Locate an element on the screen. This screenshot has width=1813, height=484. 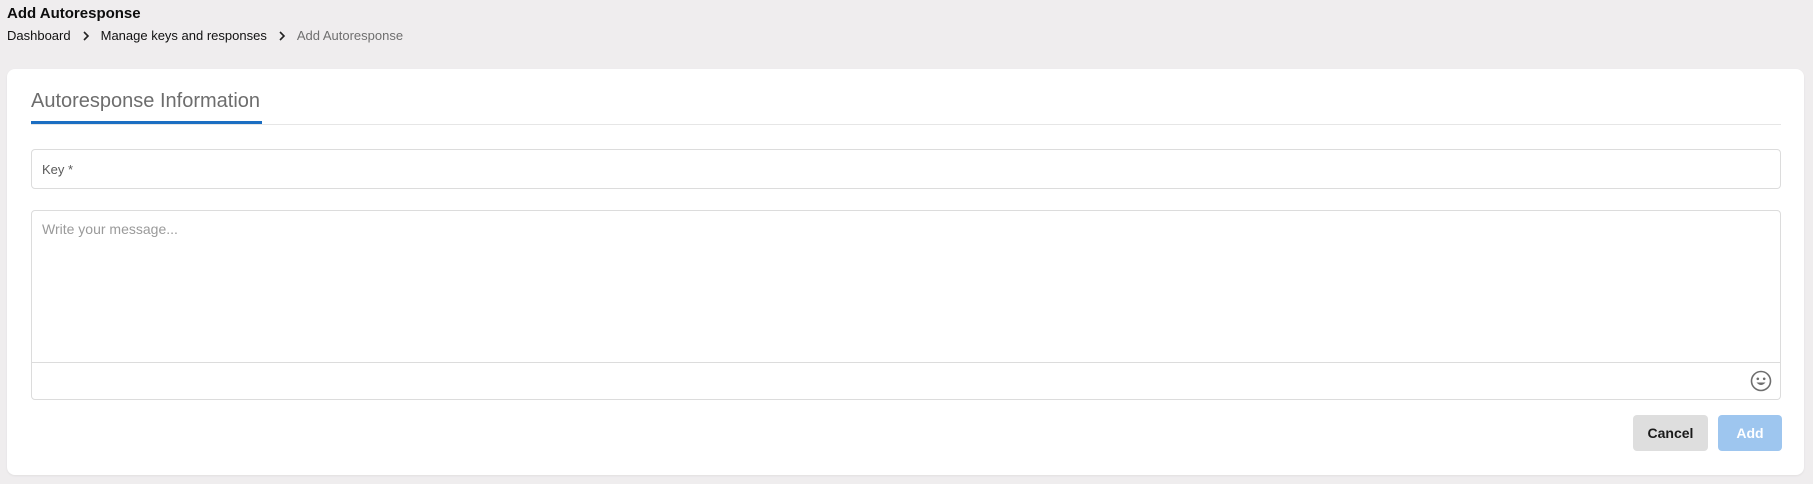
key-input is located at coordinates (906, 169).